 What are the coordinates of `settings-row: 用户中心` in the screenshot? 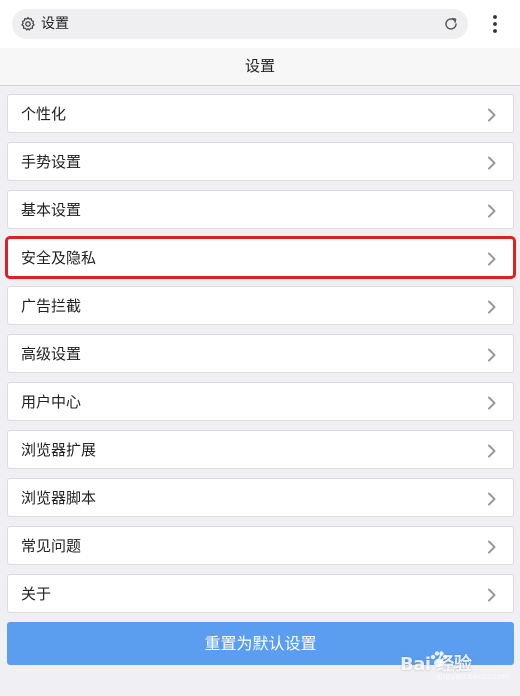 It's located at (260, 401).